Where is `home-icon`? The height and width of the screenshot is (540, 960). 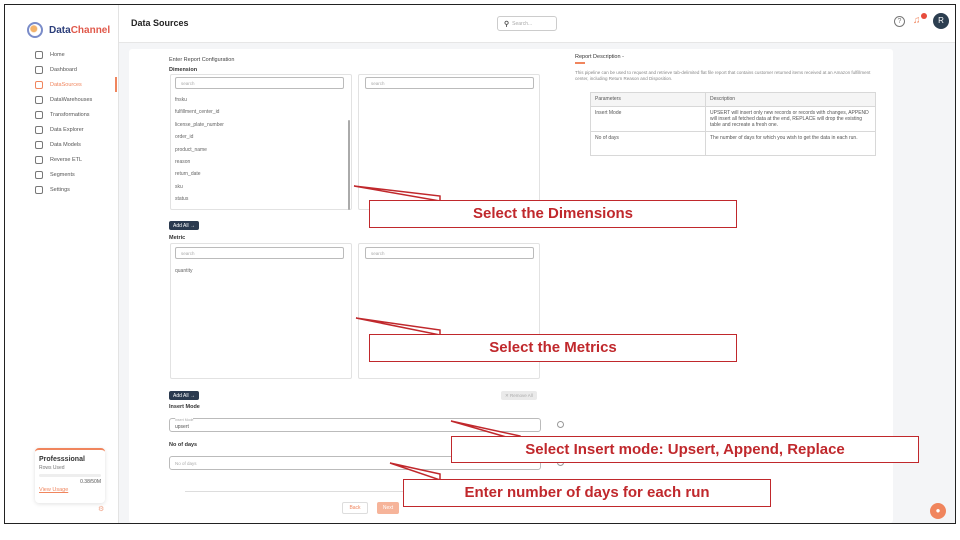
home-icon is located at coordinates (39, 54).